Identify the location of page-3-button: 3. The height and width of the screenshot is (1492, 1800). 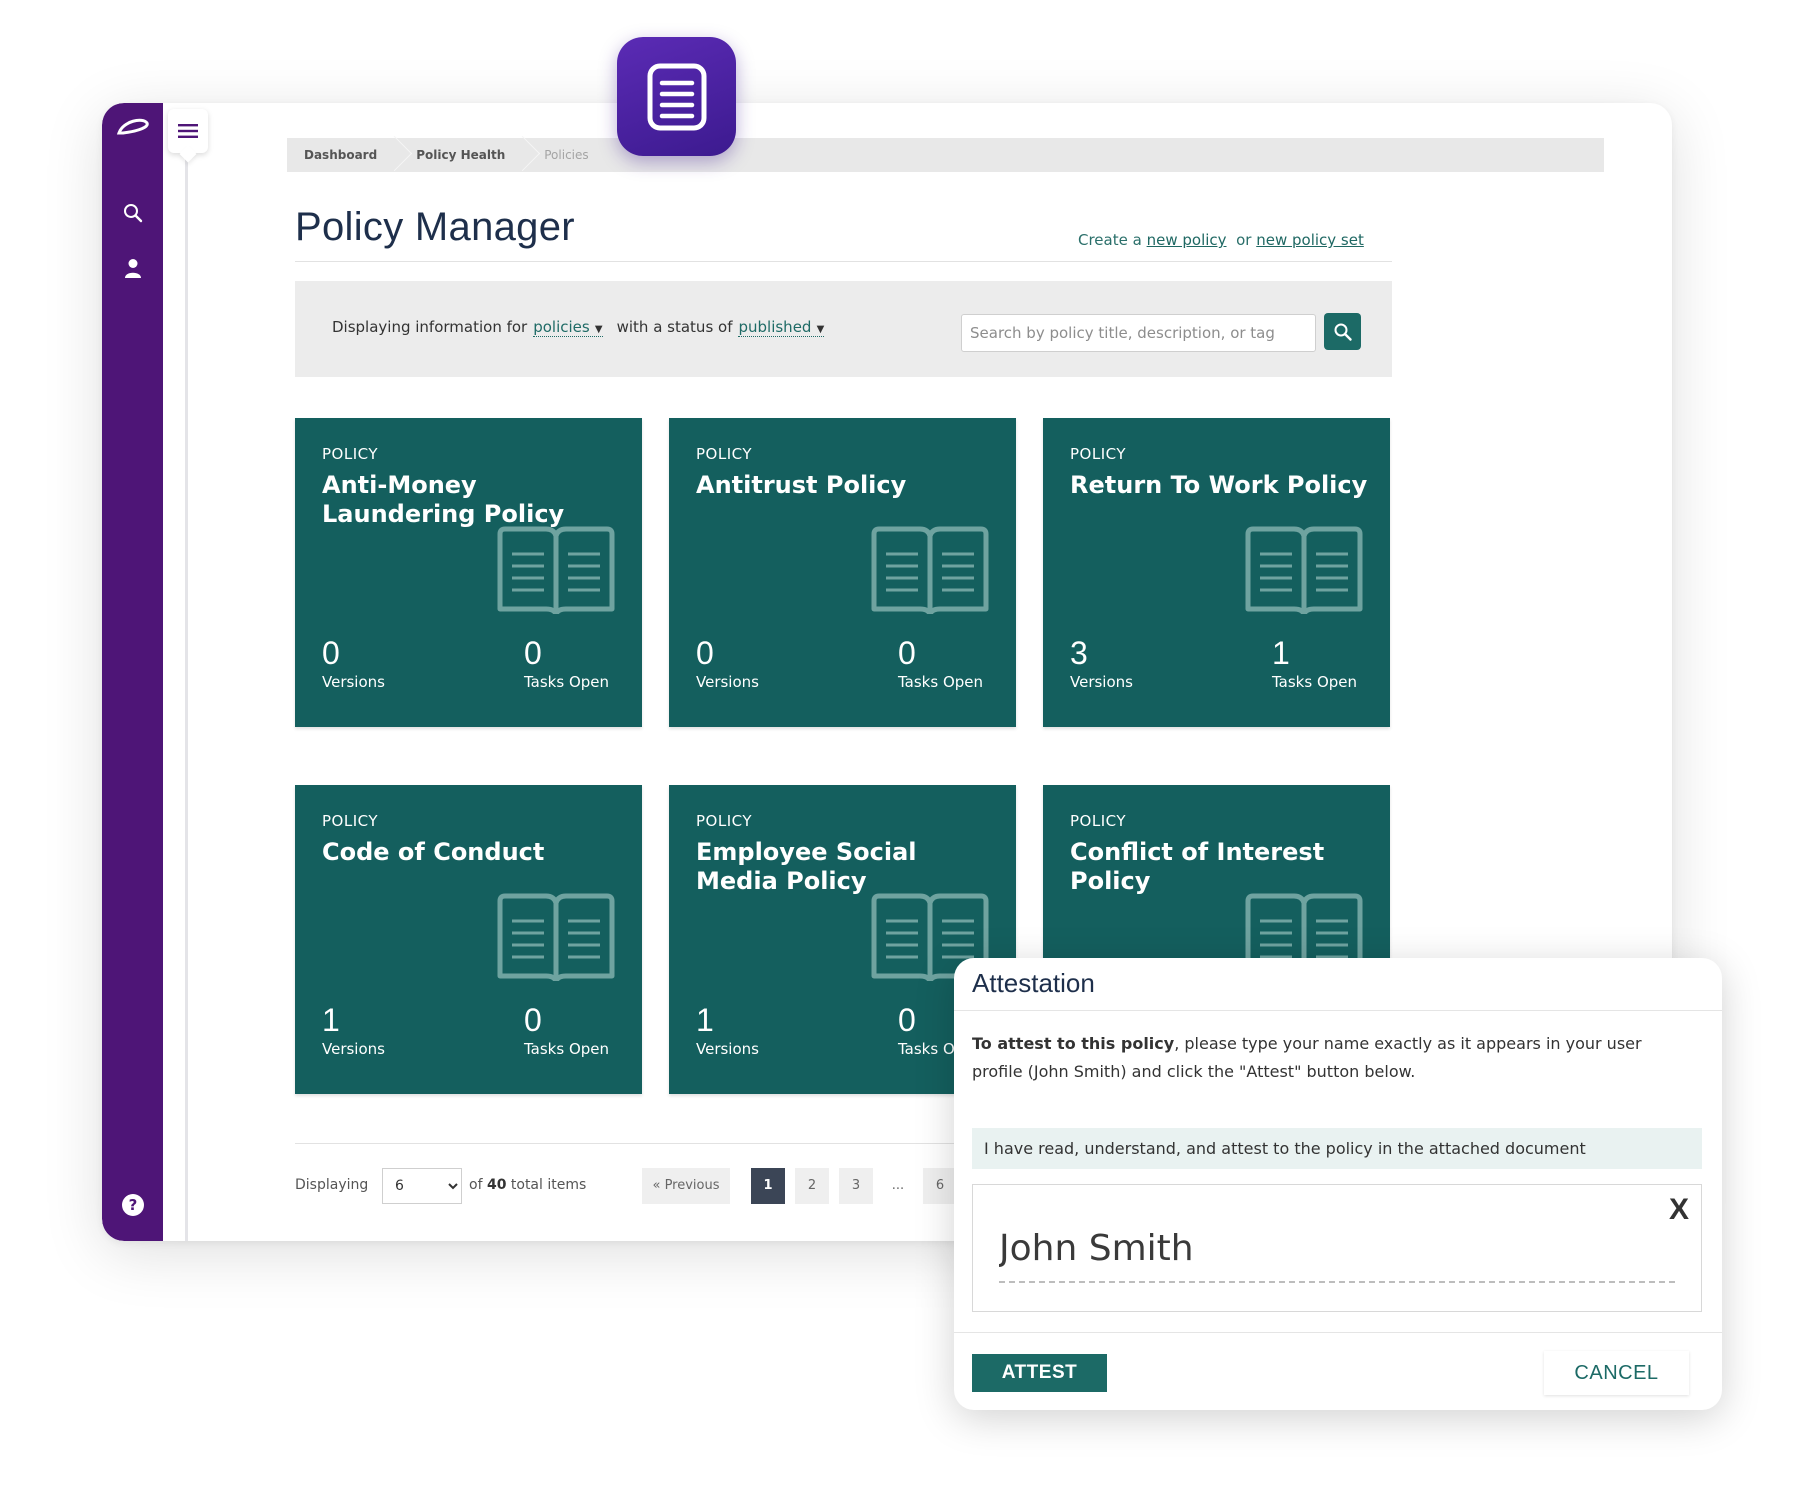
(856, 1186).